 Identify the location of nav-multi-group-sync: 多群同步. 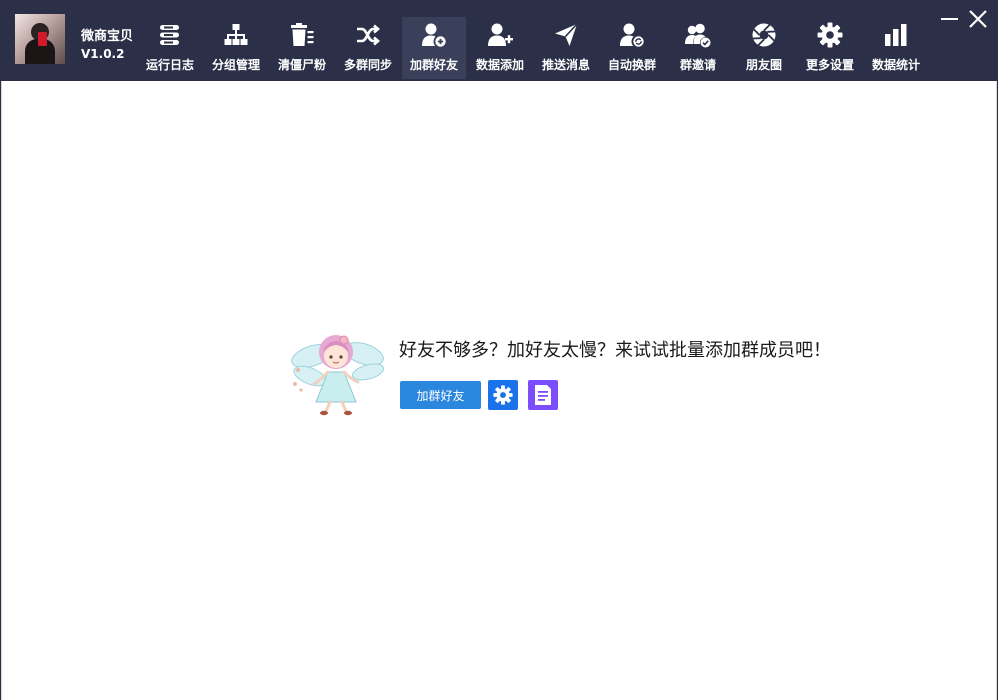
(368, 48).